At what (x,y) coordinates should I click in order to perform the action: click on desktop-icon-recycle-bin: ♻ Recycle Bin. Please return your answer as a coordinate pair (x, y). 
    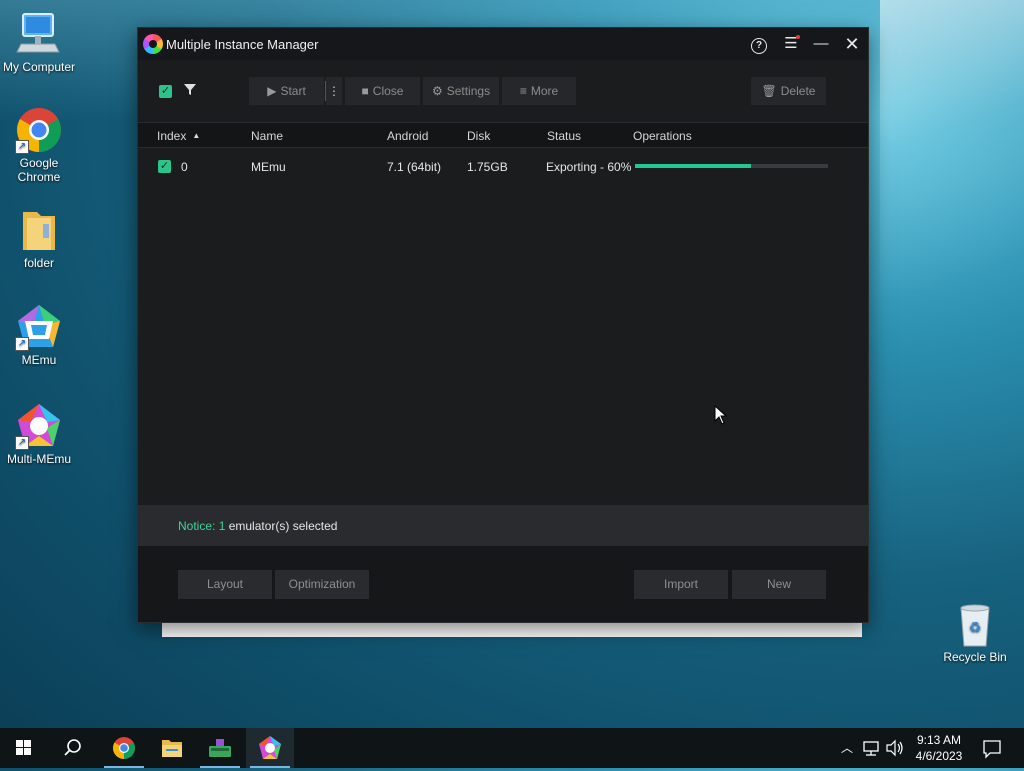
    Looking at the image, I should click on (975, 632).